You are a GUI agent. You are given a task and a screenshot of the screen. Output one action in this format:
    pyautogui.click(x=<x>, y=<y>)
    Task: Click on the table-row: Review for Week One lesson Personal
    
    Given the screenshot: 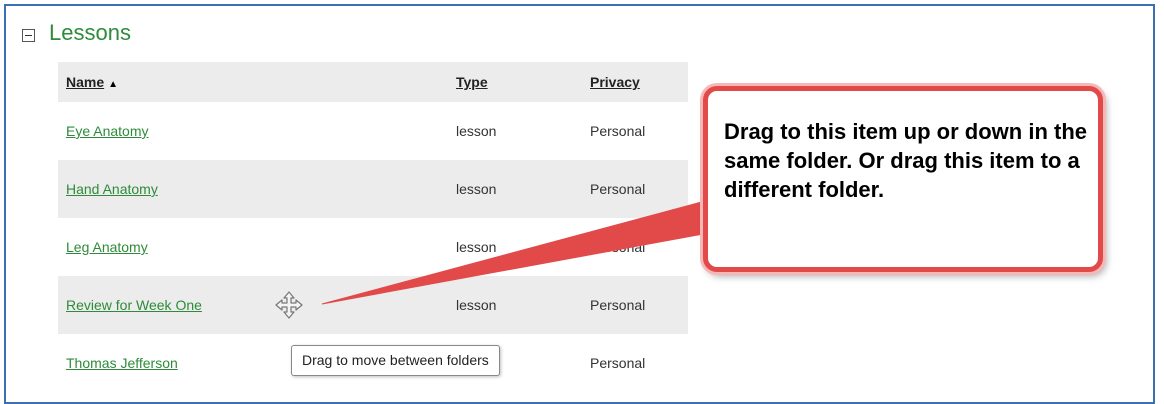 What is the action you would take?
    pyautogui.click(x=373, y=305)
    